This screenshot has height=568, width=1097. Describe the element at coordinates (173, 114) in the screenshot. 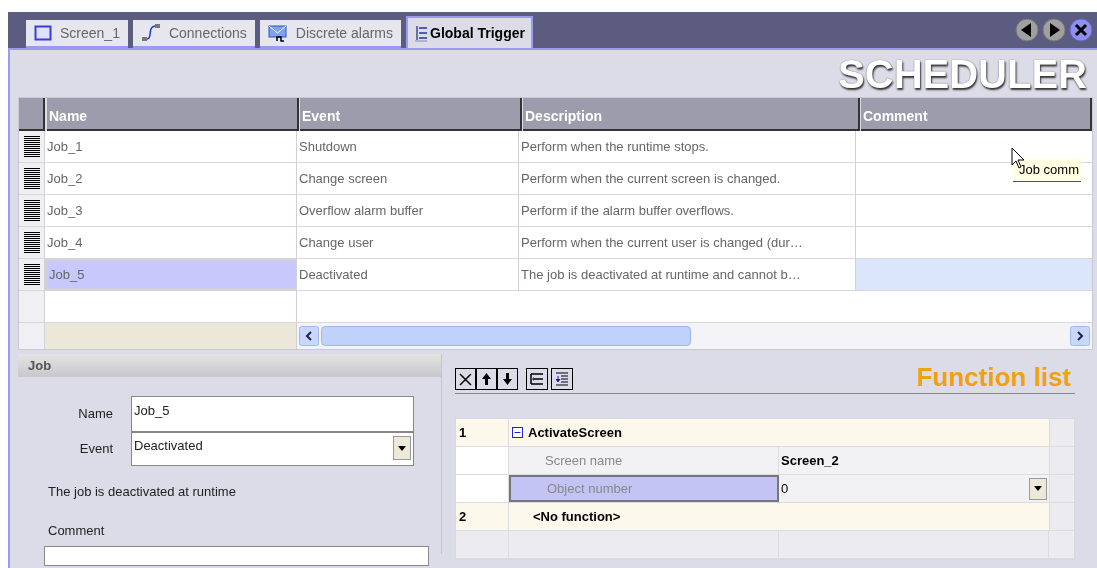

I see `column-header: Name` at that location.